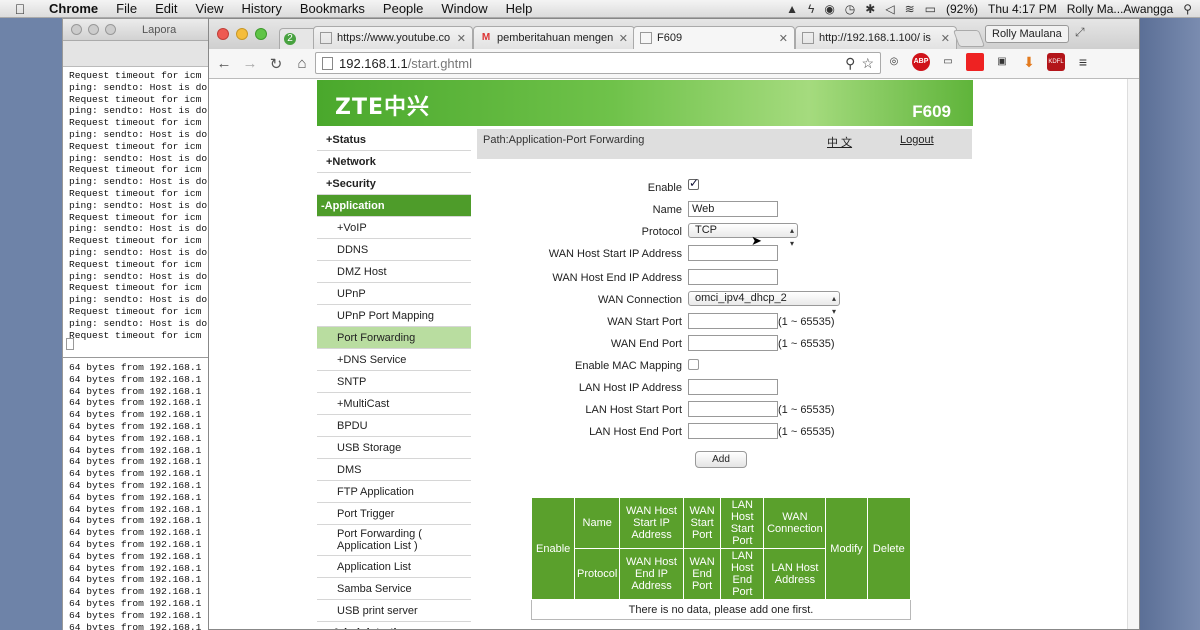 The height and width of the screenshot is (630, 1200). Describe the element at coordinates (394, 514) in the screenshot. I see `menu-item-port-trigger: Port Trigger` at that location.